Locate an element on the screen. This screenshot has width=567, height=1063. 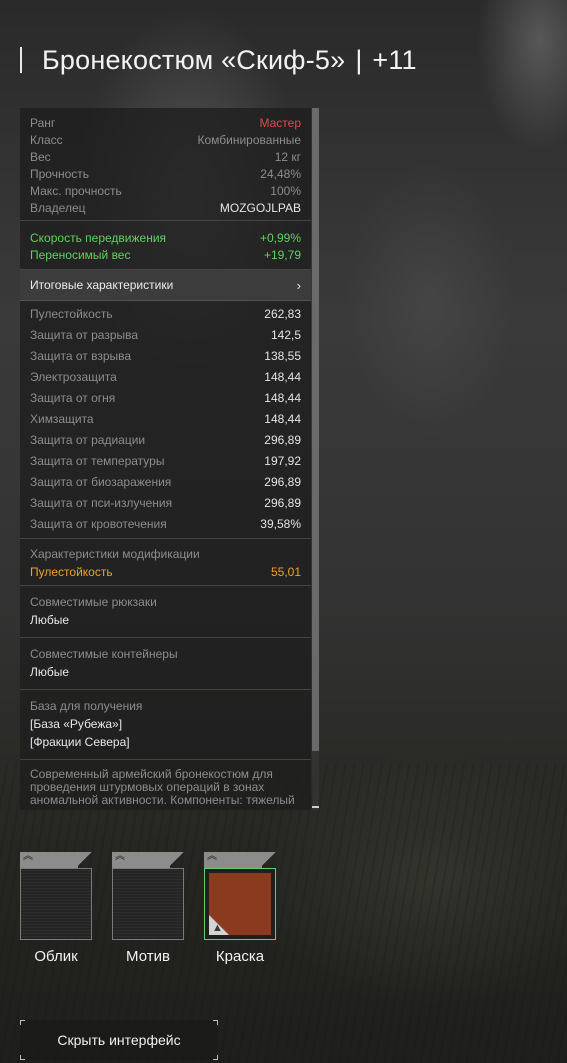
stat-value: 39,58% is located at coordinates (280, 523).